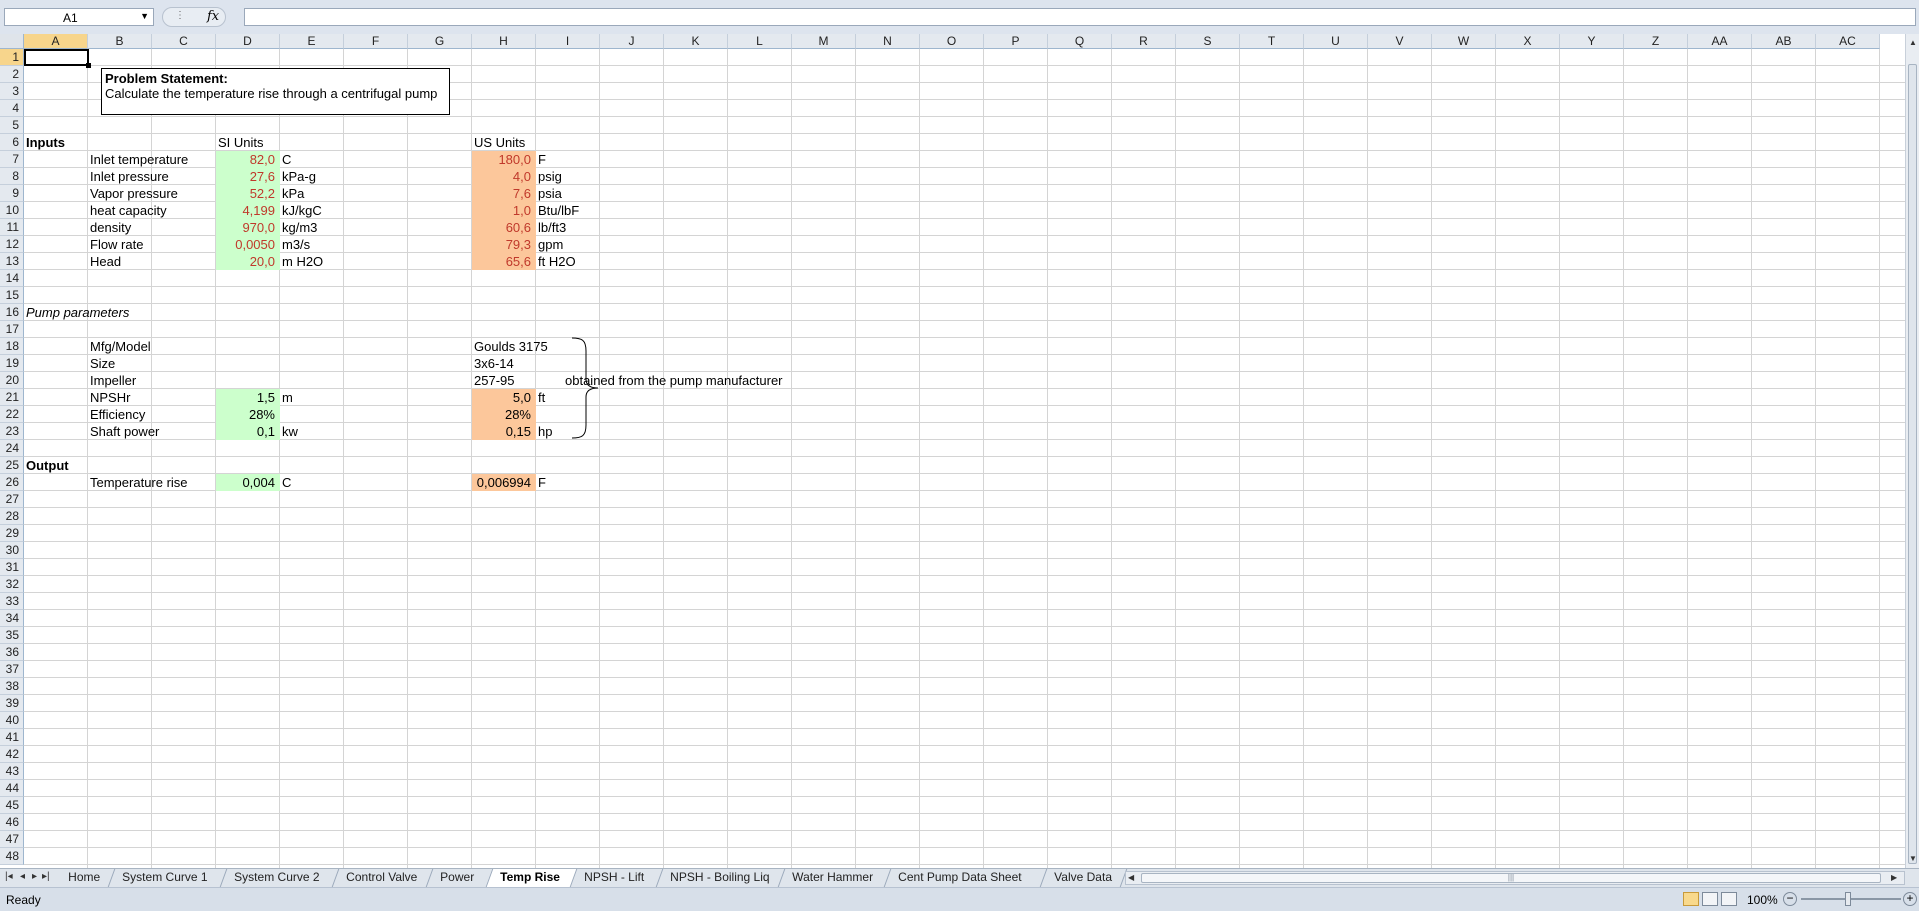  What do you see at coordinates (12, 74) in the screenshot?
I see `row-header-2: 2` at bounding box center [12, 74].